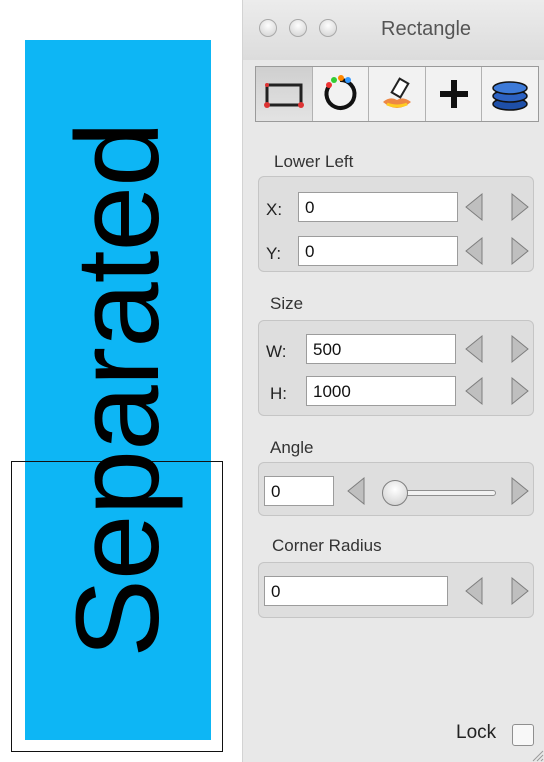  What do you see at coordinates (268, 28) in the screenshot?
I see `close-icon` at bounding box center [268, 28].